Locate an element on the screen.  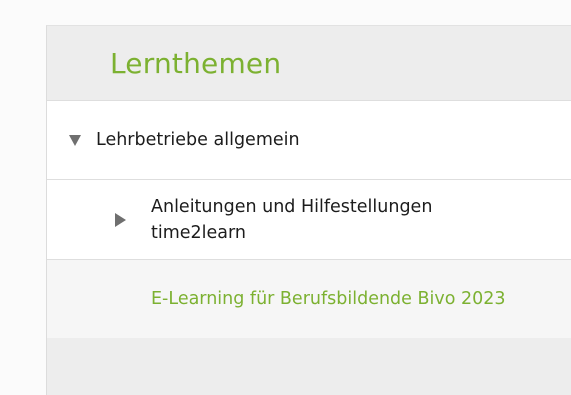
triangle-right-icon is located at coordinates (120, 219).